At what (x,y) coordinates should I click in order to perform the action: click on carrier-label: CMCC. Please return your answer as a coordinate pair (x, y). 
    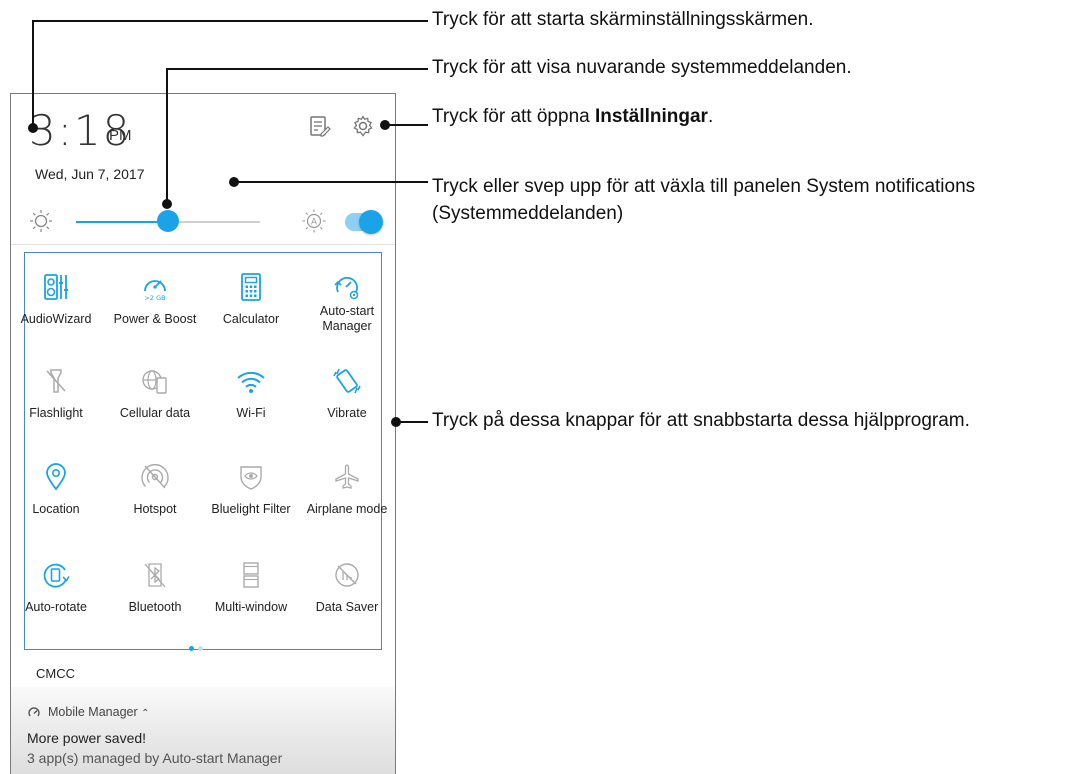
    Looking at the image, I should click on (55, 673).